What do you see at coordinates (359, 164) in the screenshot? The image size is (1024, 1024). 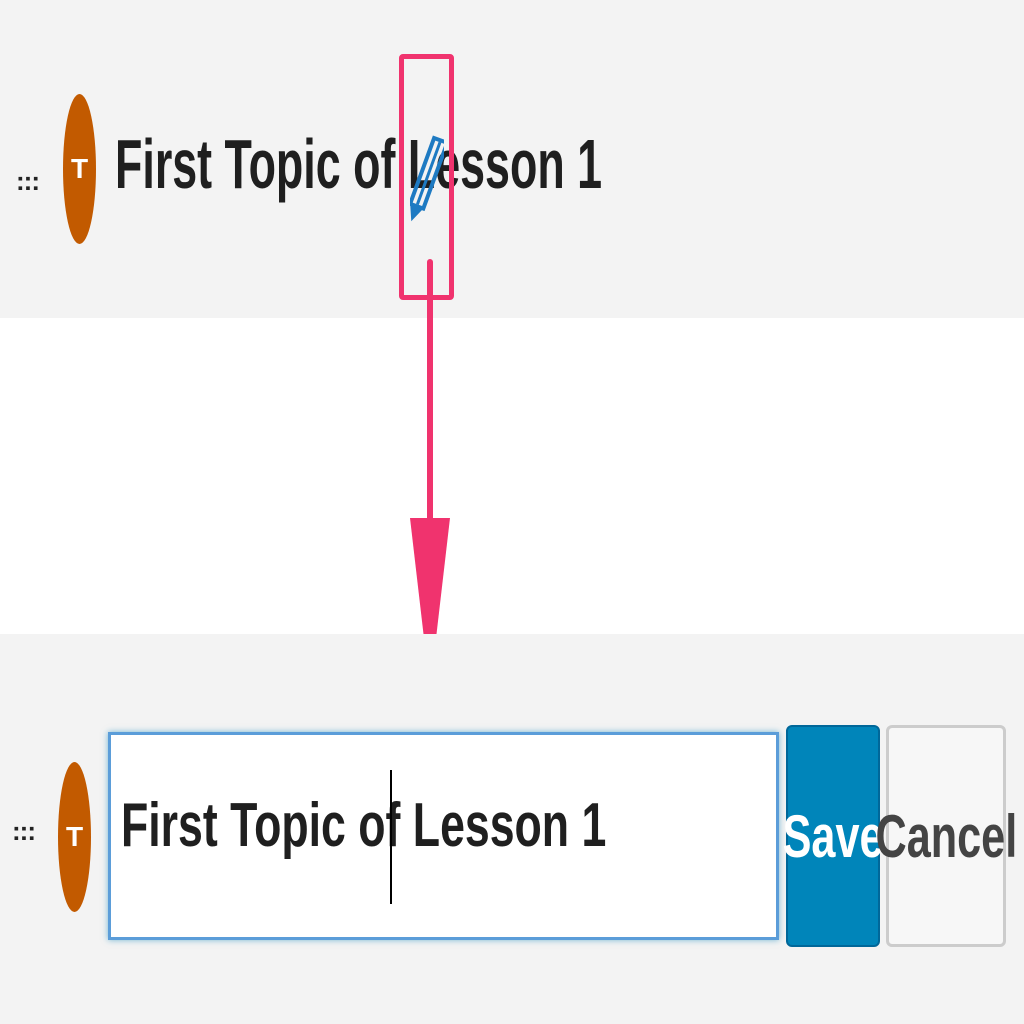 I see `topic-title: First Topic of Lesson 1` at bounding box center [359, 164].